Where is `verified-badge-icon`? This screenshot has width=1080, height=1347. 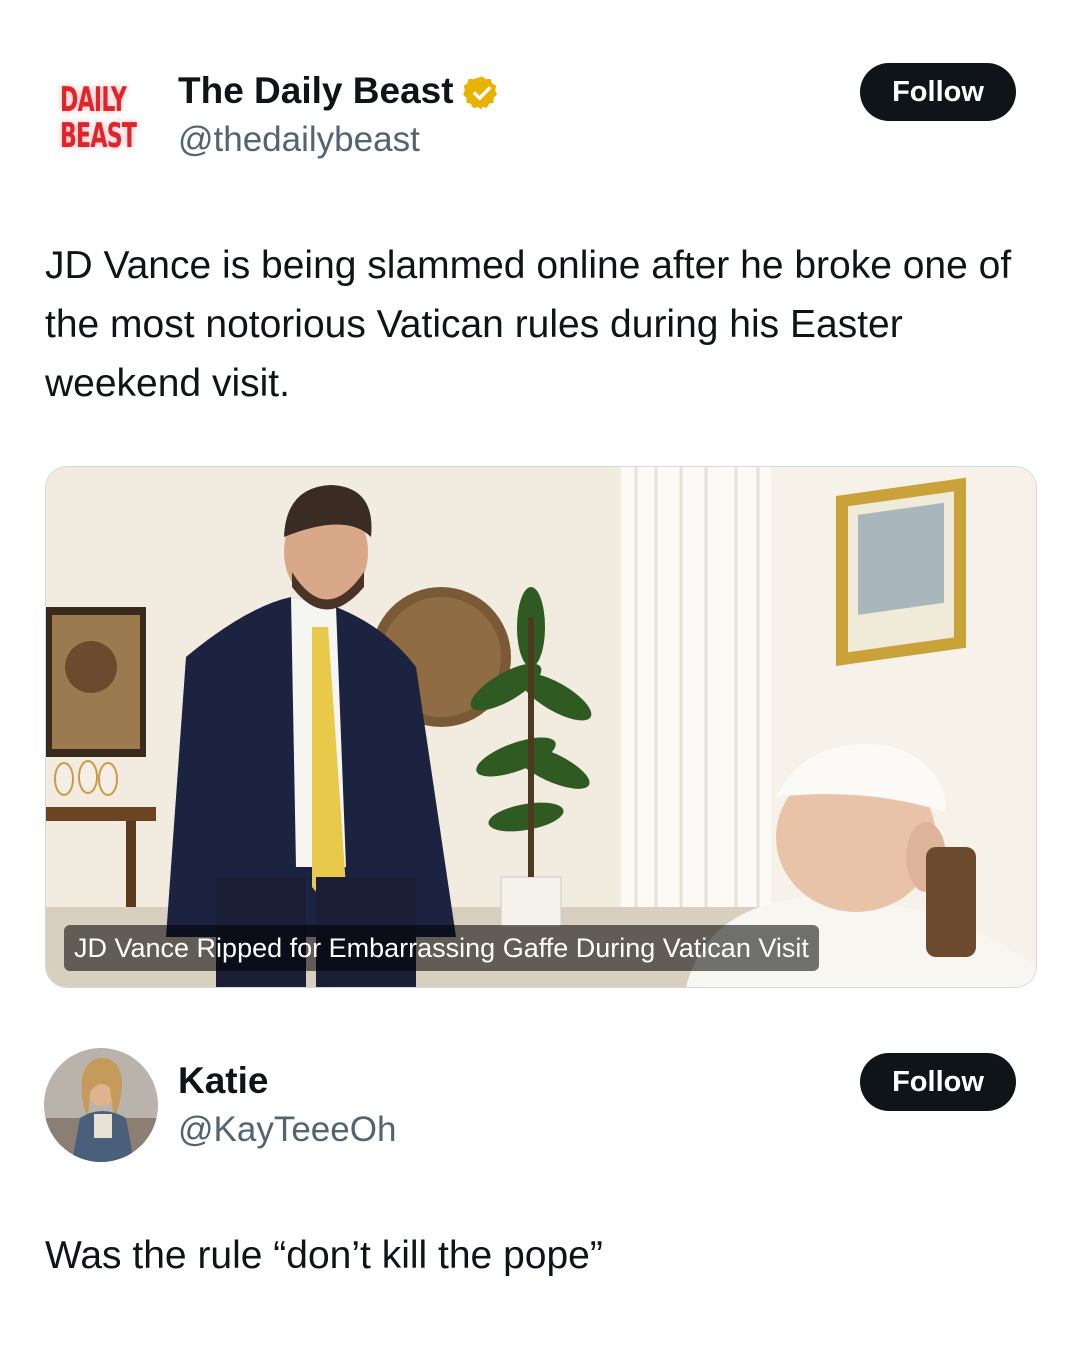
verified-badge-icon is located at coordinates (480, 93).